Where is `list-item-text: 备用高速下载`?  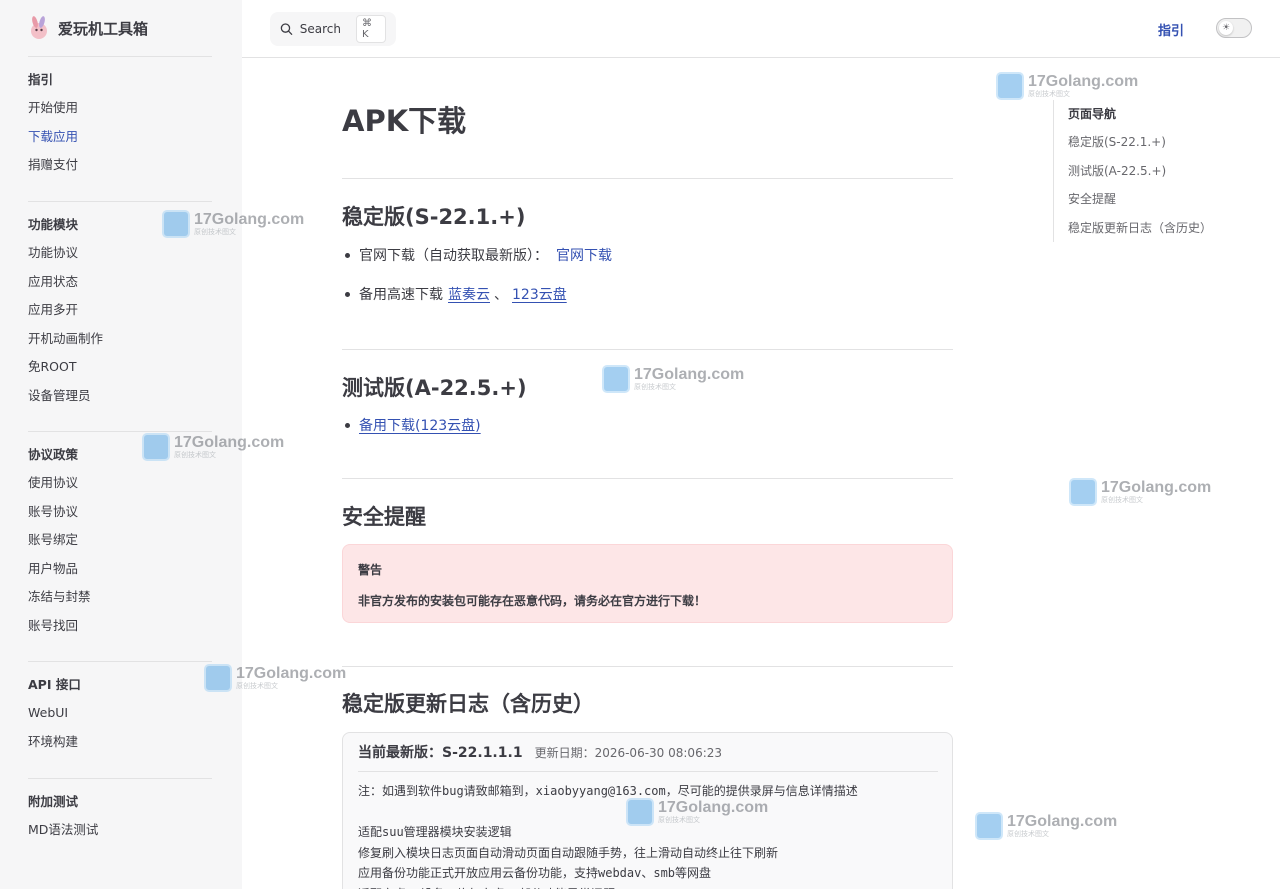
list-item-text: 备用高速下载 is located at coordinates (401, 295).